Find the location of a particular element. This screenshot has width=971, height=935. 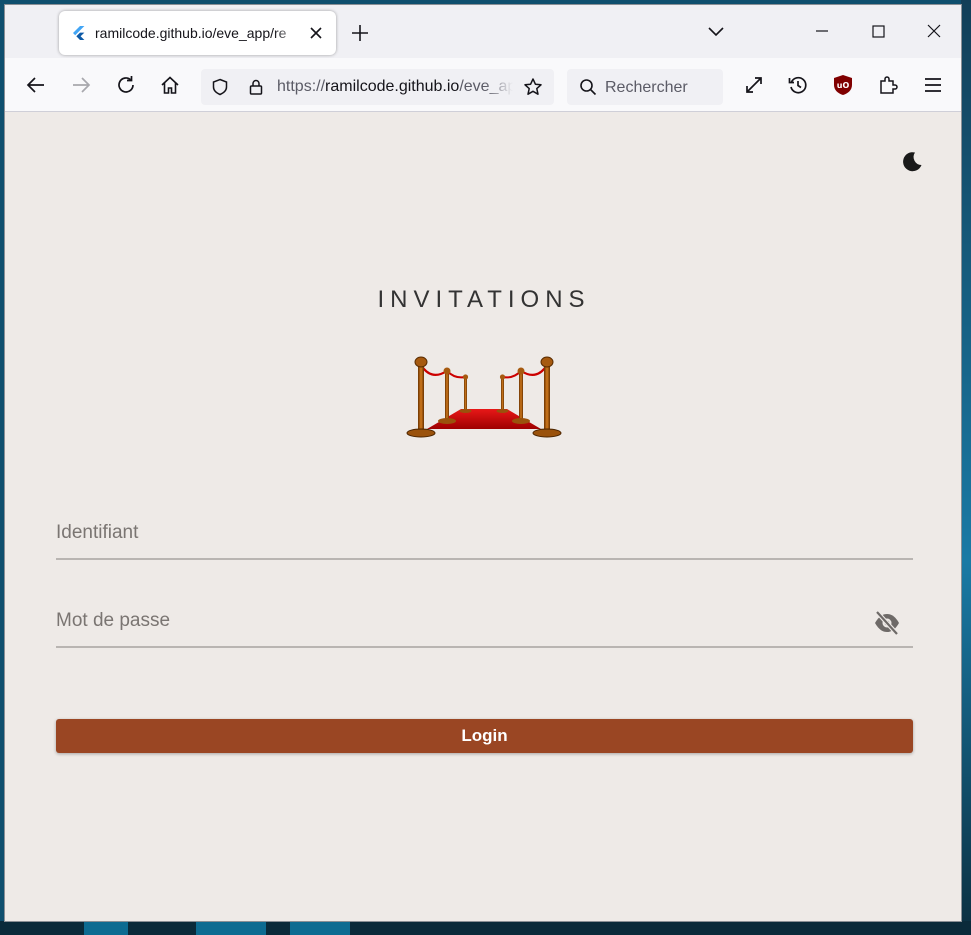

app-title: INVITATIONS is located at coordinates (484, 299).